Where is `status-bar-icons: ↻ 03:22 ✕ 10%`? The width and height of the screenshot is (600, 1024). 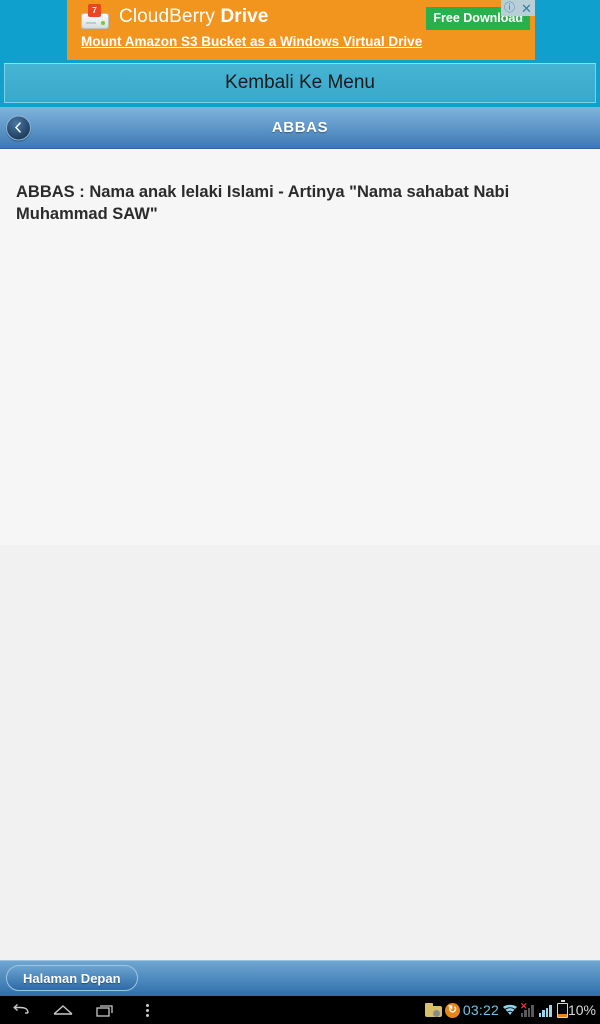 status-bar-icons: ↻ 03:22 ✕ 10% is located at coordinates (510, 1010).